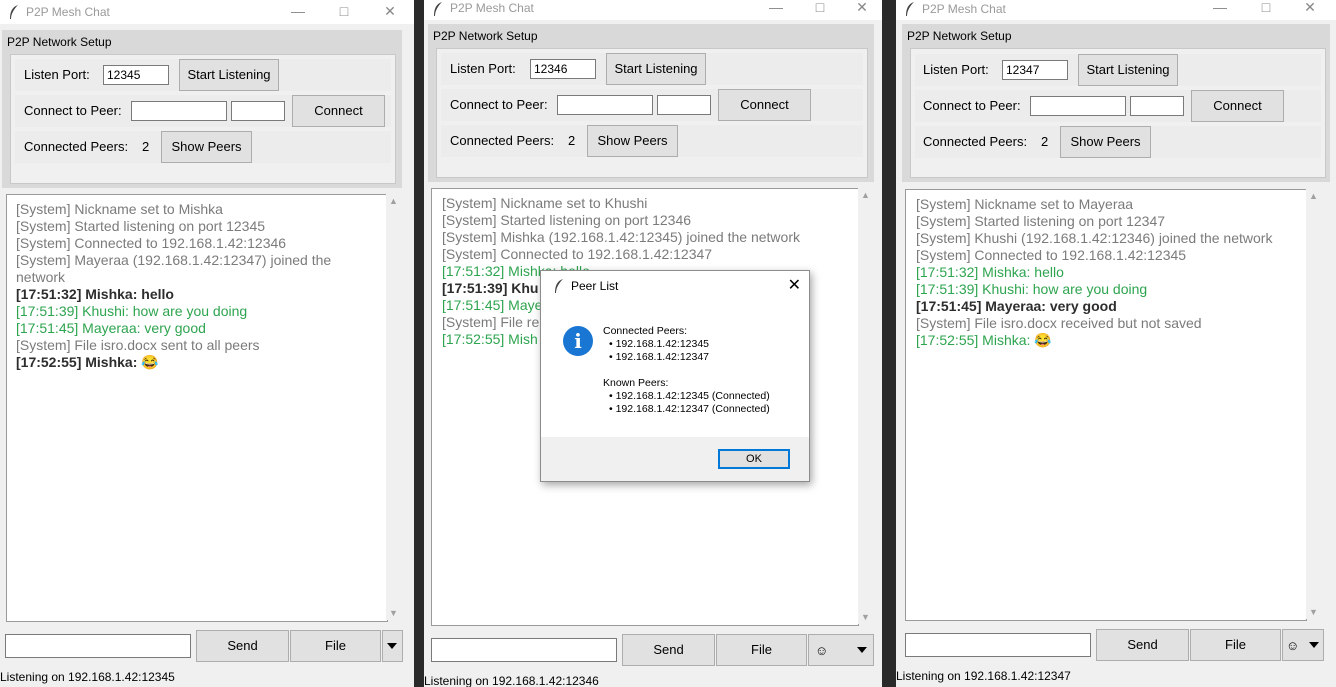 This screenshot has height=687, width=1336. What do you see at coordinates (1041, 221) in the screenshot?
I see `chat-message: [System] Started listening on port 12347` at bounding box center [1041, 221].